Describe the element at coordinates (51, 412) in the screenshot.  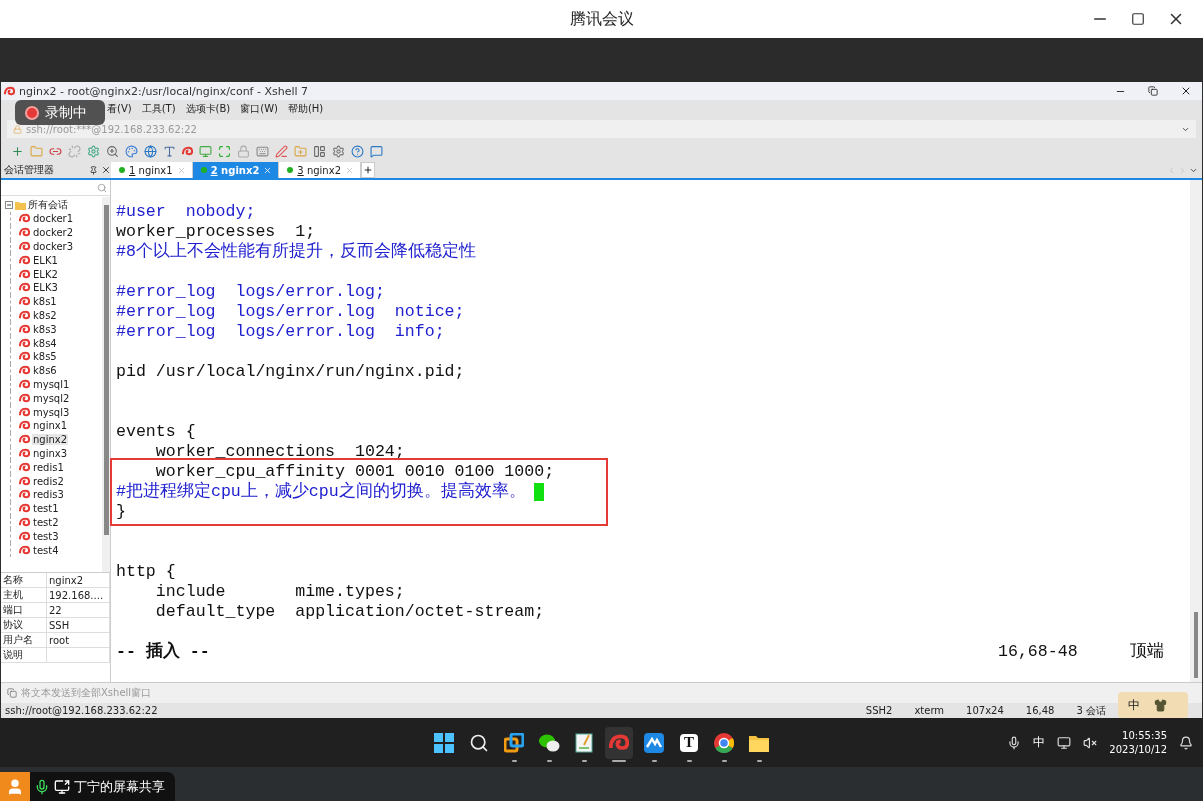
I see `tree-item: mysql3` at that location.